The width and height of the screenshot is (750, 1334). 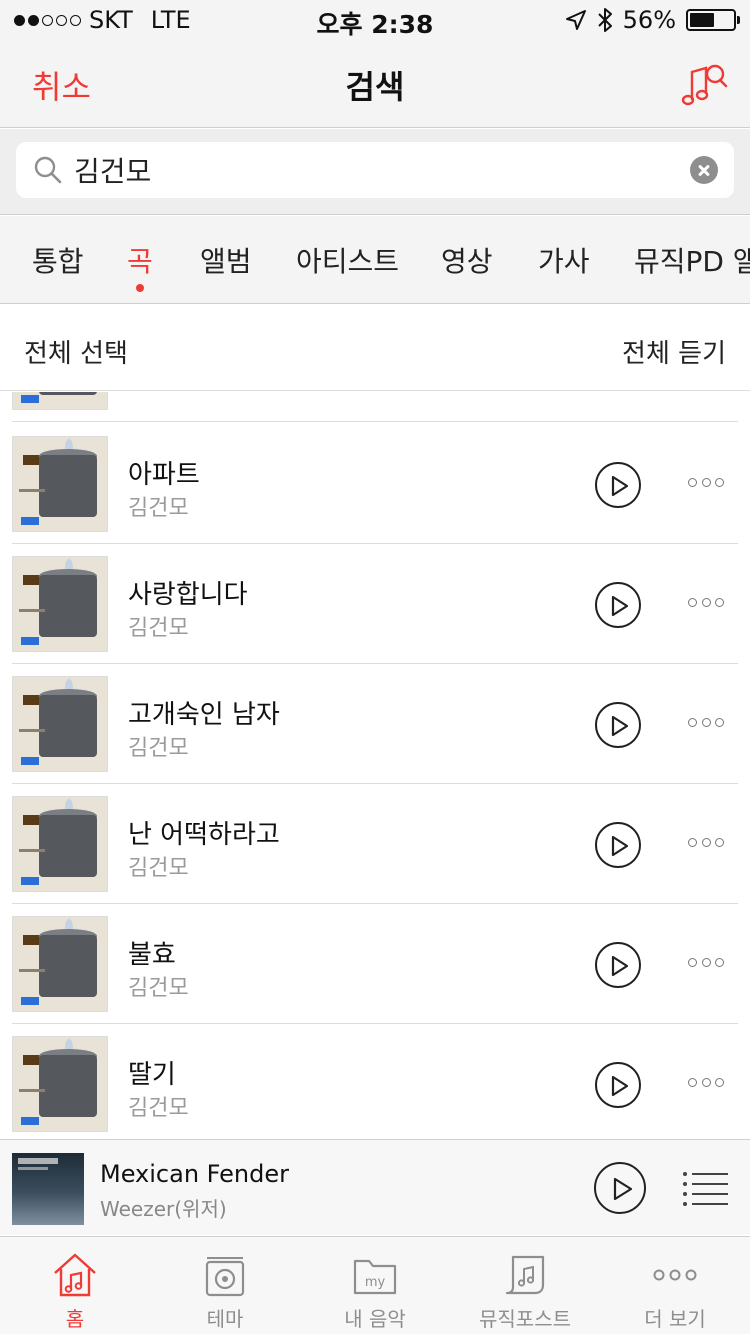 What do you see at coordinates (375, 1282) in the screenshot?
I see `svg-text: my` at bounding box center [375, 1282].